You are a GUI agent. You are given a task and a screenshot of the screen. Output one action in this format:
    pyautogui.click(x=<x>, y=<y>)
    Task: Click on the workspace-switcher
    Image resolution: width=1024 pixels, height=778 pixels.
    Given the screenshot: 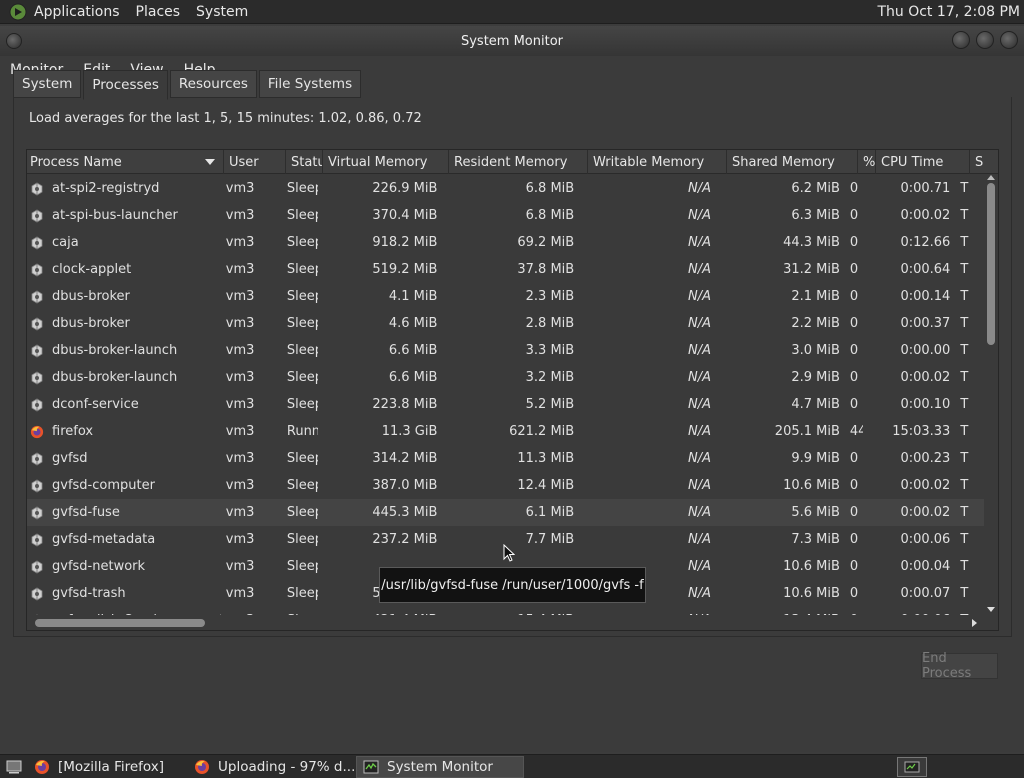 What is the action you would take?
    pyautogui.click(x=912, y=767)
    